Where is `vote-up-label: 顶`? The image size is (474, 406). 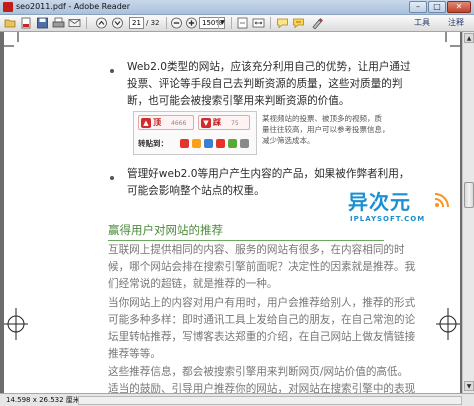
vote-up-label: 顶 is located at coordinates (157, 122).